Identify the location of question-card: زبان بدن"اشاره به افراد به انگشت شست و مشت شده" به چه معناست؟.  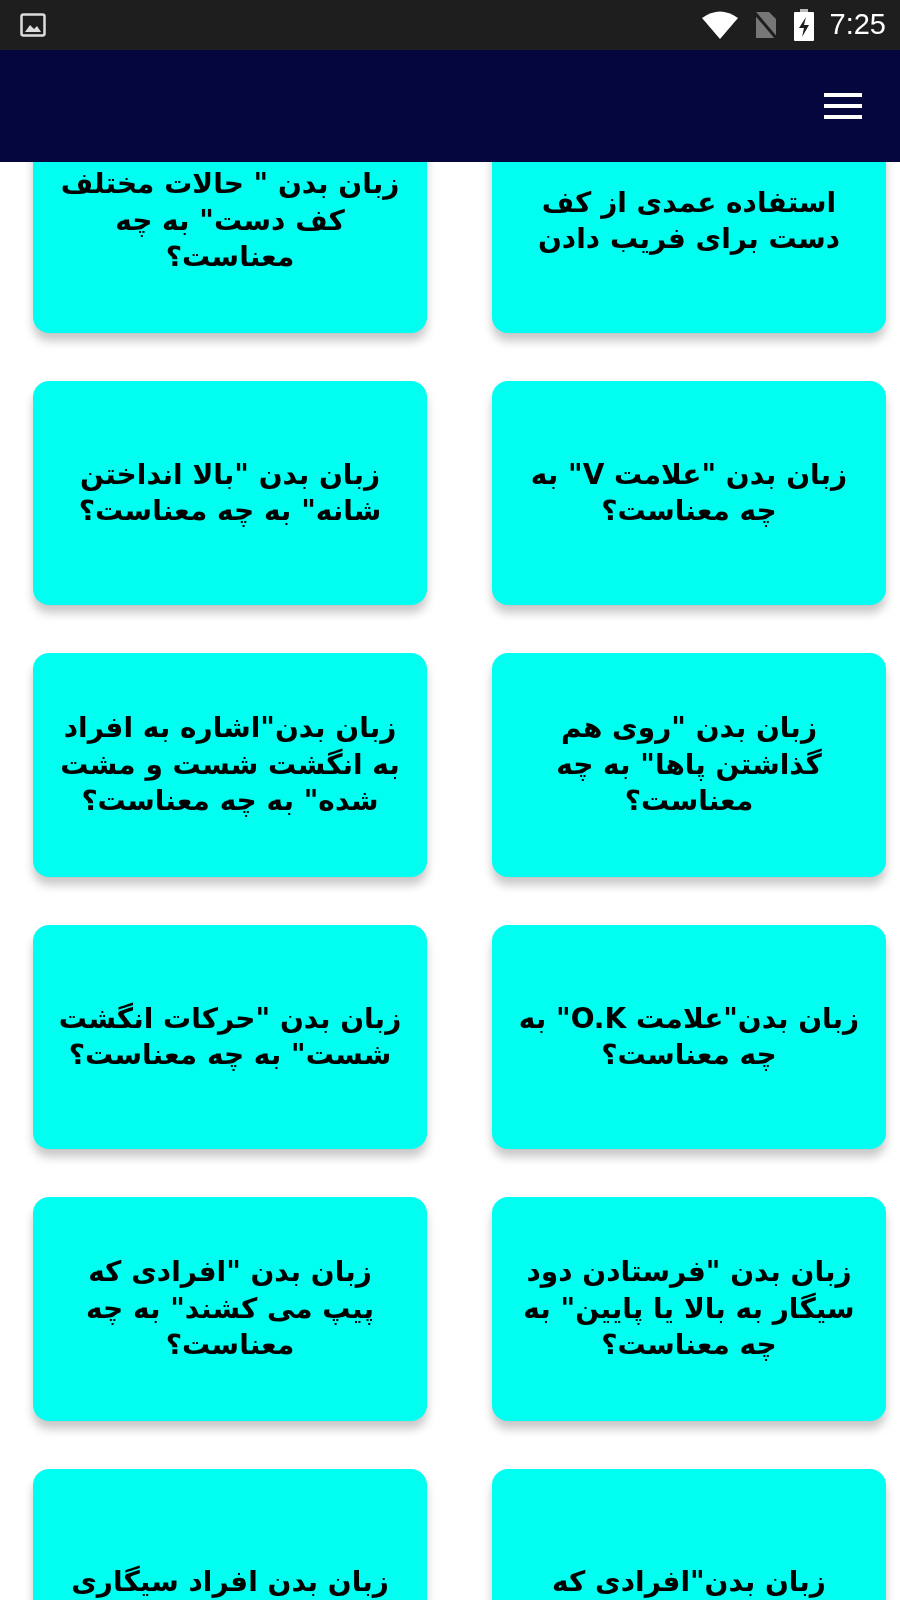
(230, 765).